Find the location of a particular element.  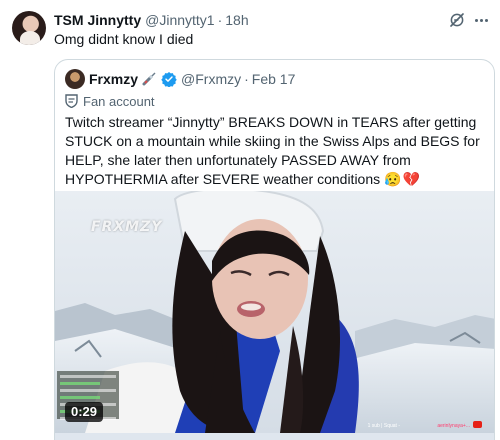

verified-icon is located at coordinates (169, 79).